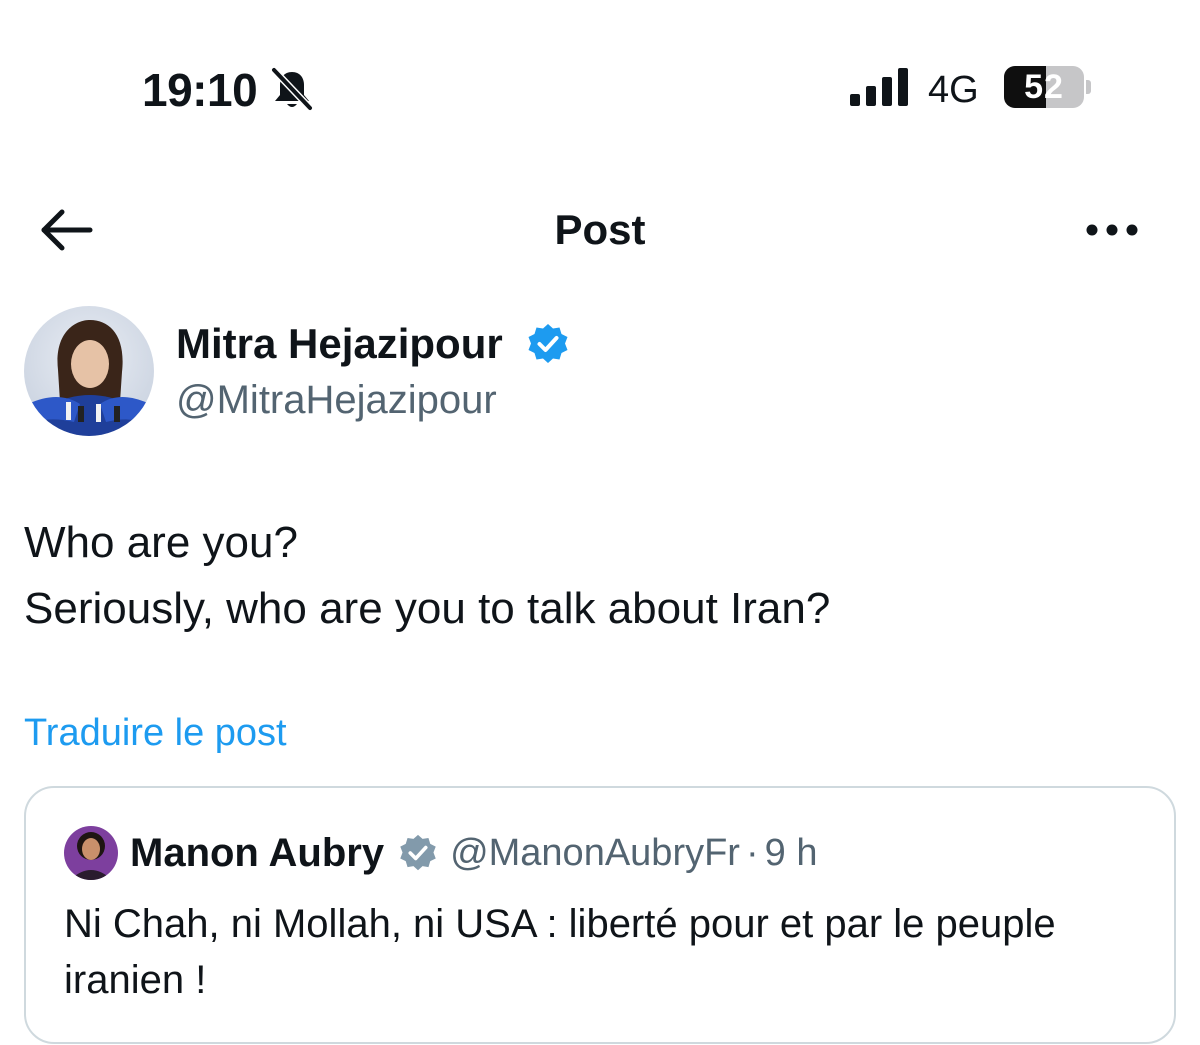 This screenshot has height=1045, width=1200. I want to click on more-dots-icon, so click(1112, 230).